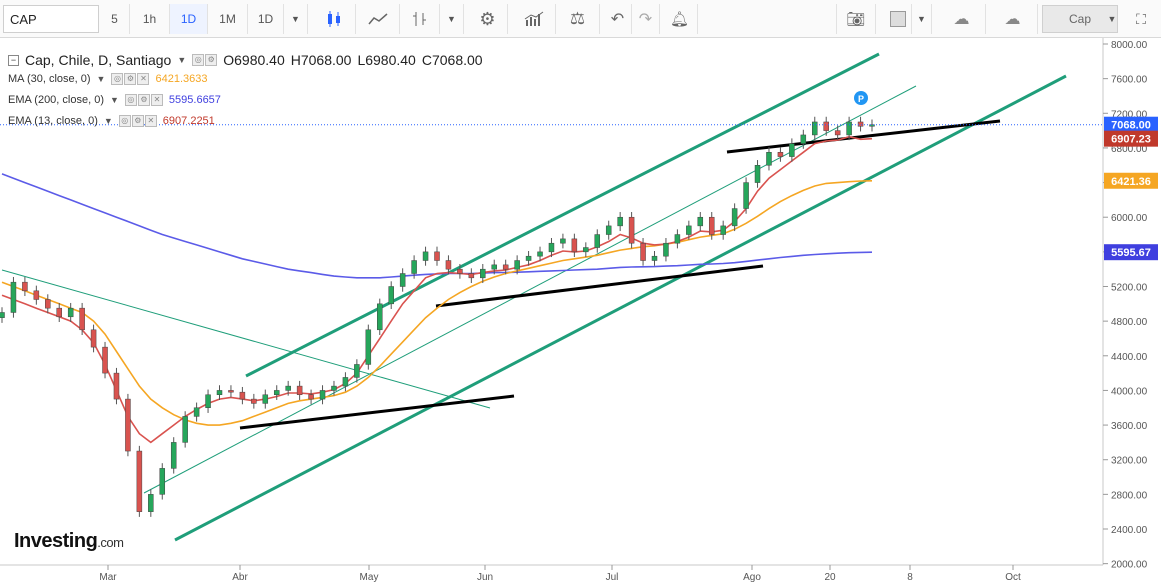 The width and height of the screenshot is (1161, 585). Describe the element at coordinates (1129, 45) in the screenshot. I see `y-tick-label: 8000.00` at that location.